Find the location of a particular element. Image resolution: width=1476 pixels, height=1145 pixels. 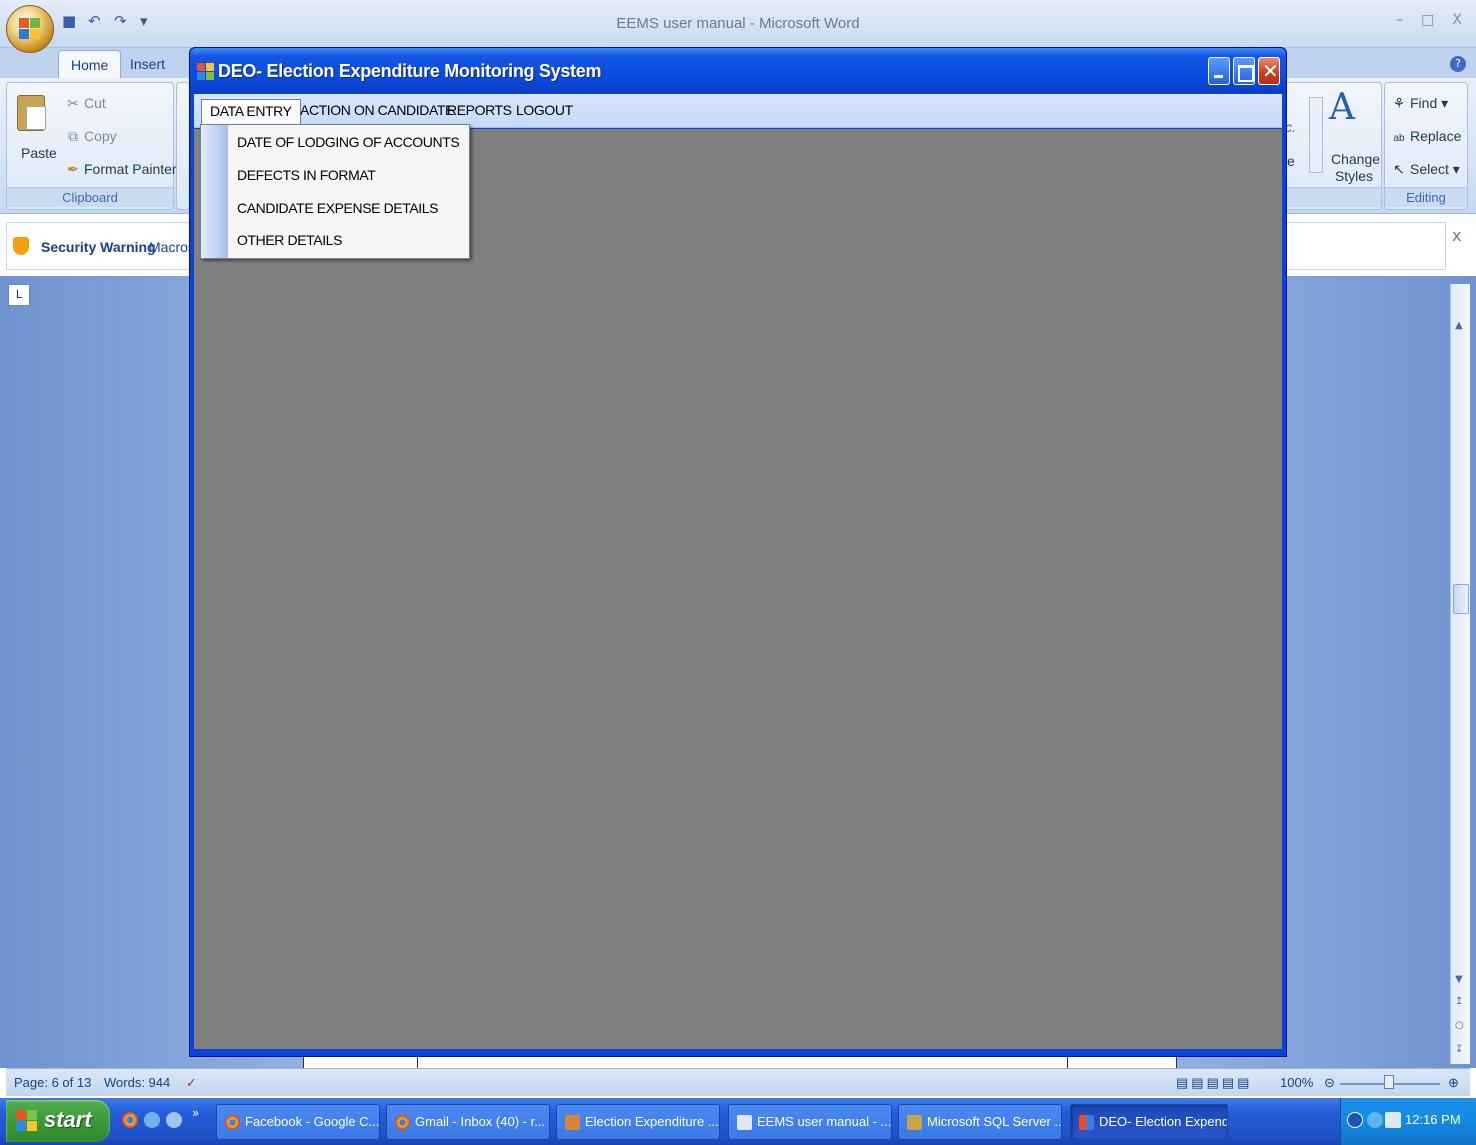

undo-icon: ↶ is located at coordinates (96, 21).